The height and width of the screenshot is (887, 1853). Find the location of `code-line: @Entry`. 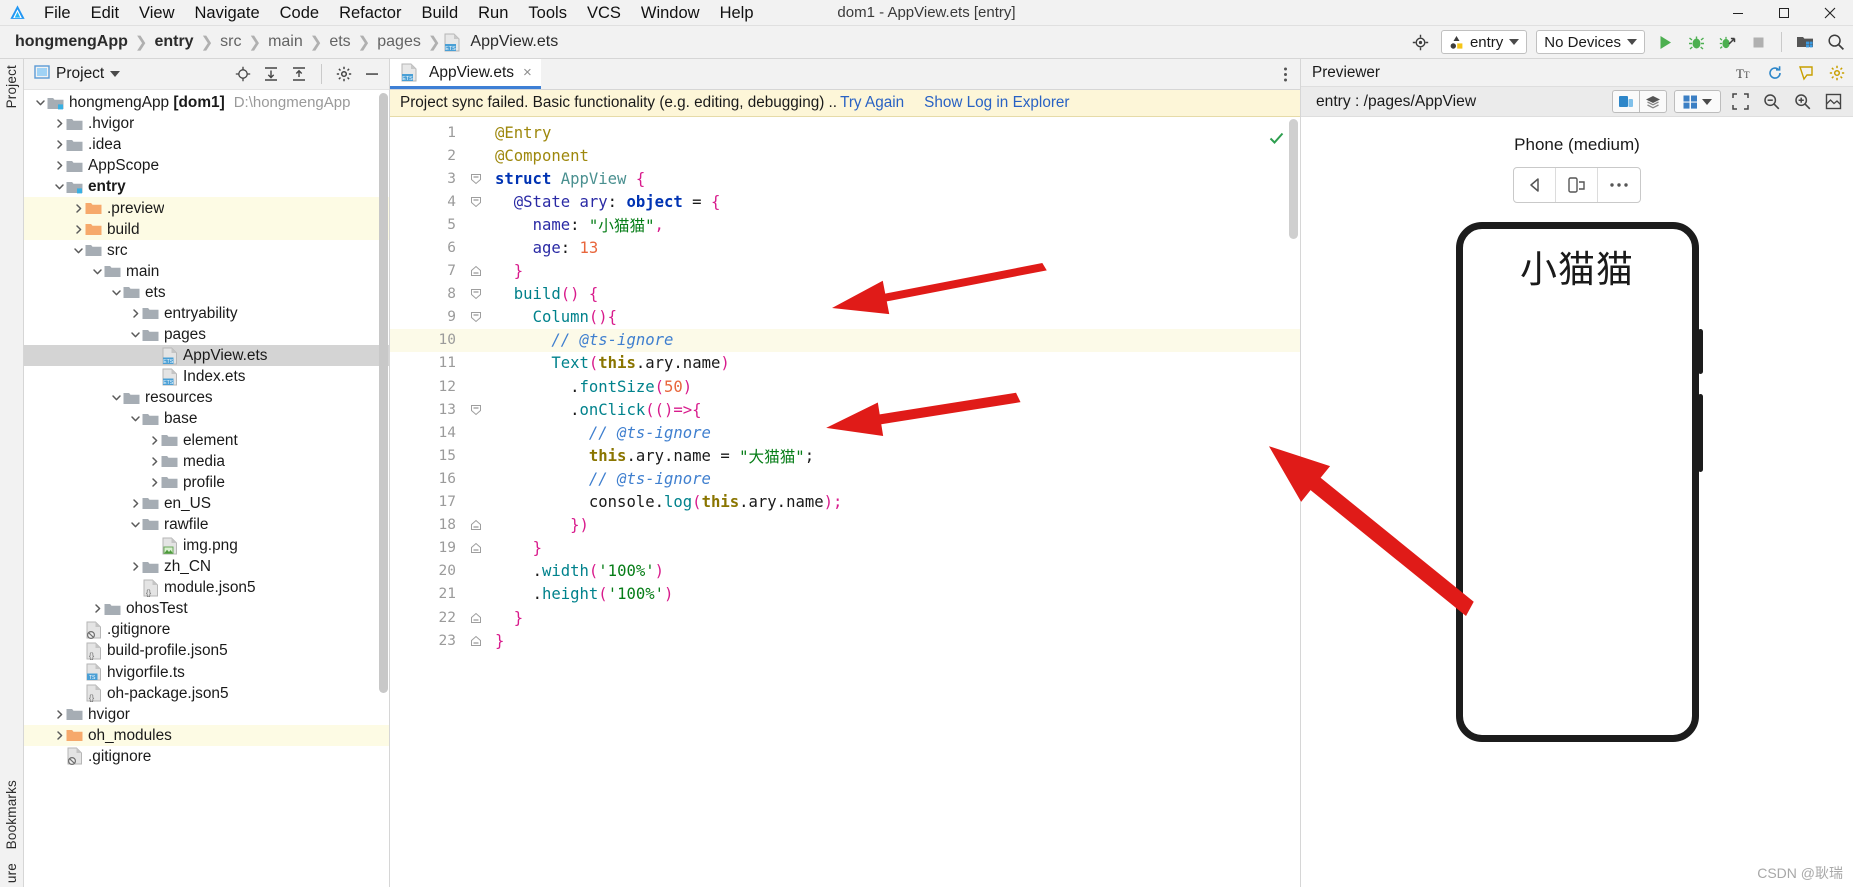

code-line: @Entry is located at coordinates (893, 132).